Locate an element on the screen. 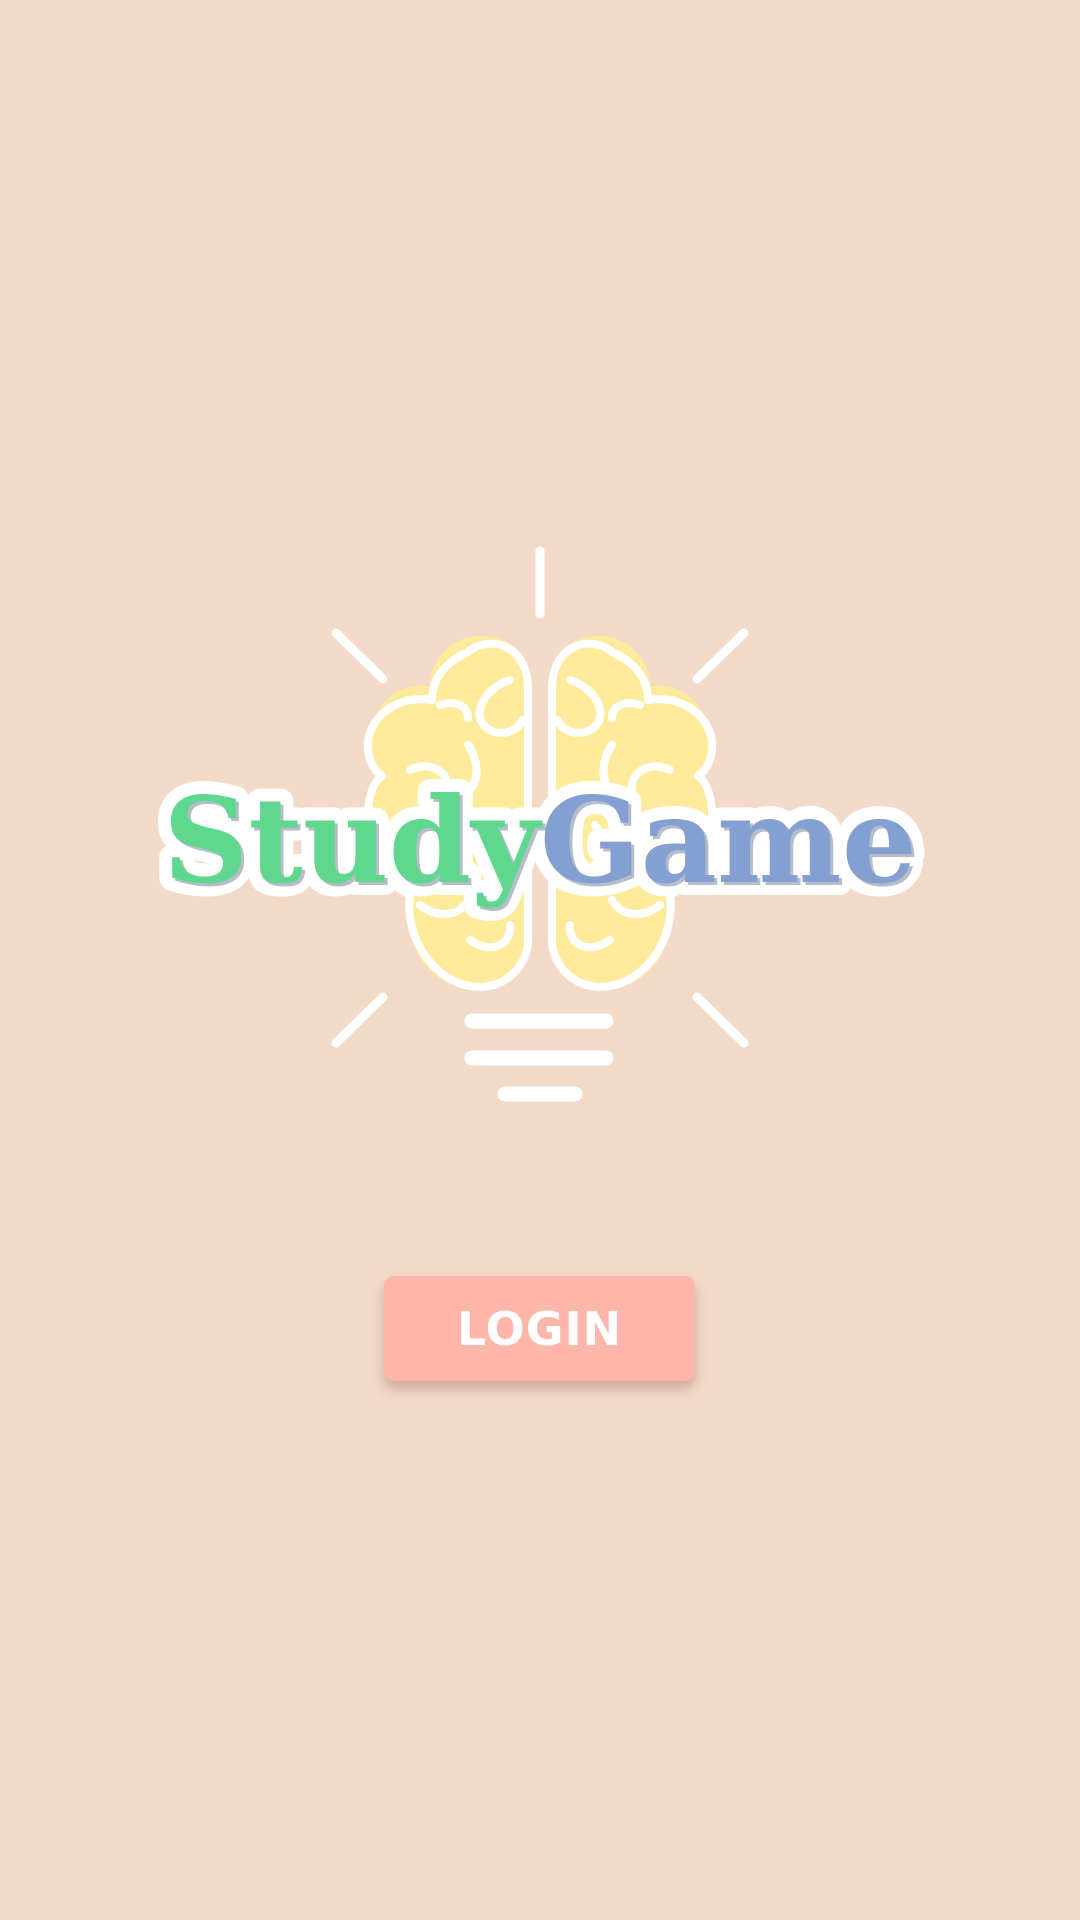 Image resolution: width=1080 pixels, height=1920 pixels. login-button: LOGIN is located at coordinates (539, 1328).